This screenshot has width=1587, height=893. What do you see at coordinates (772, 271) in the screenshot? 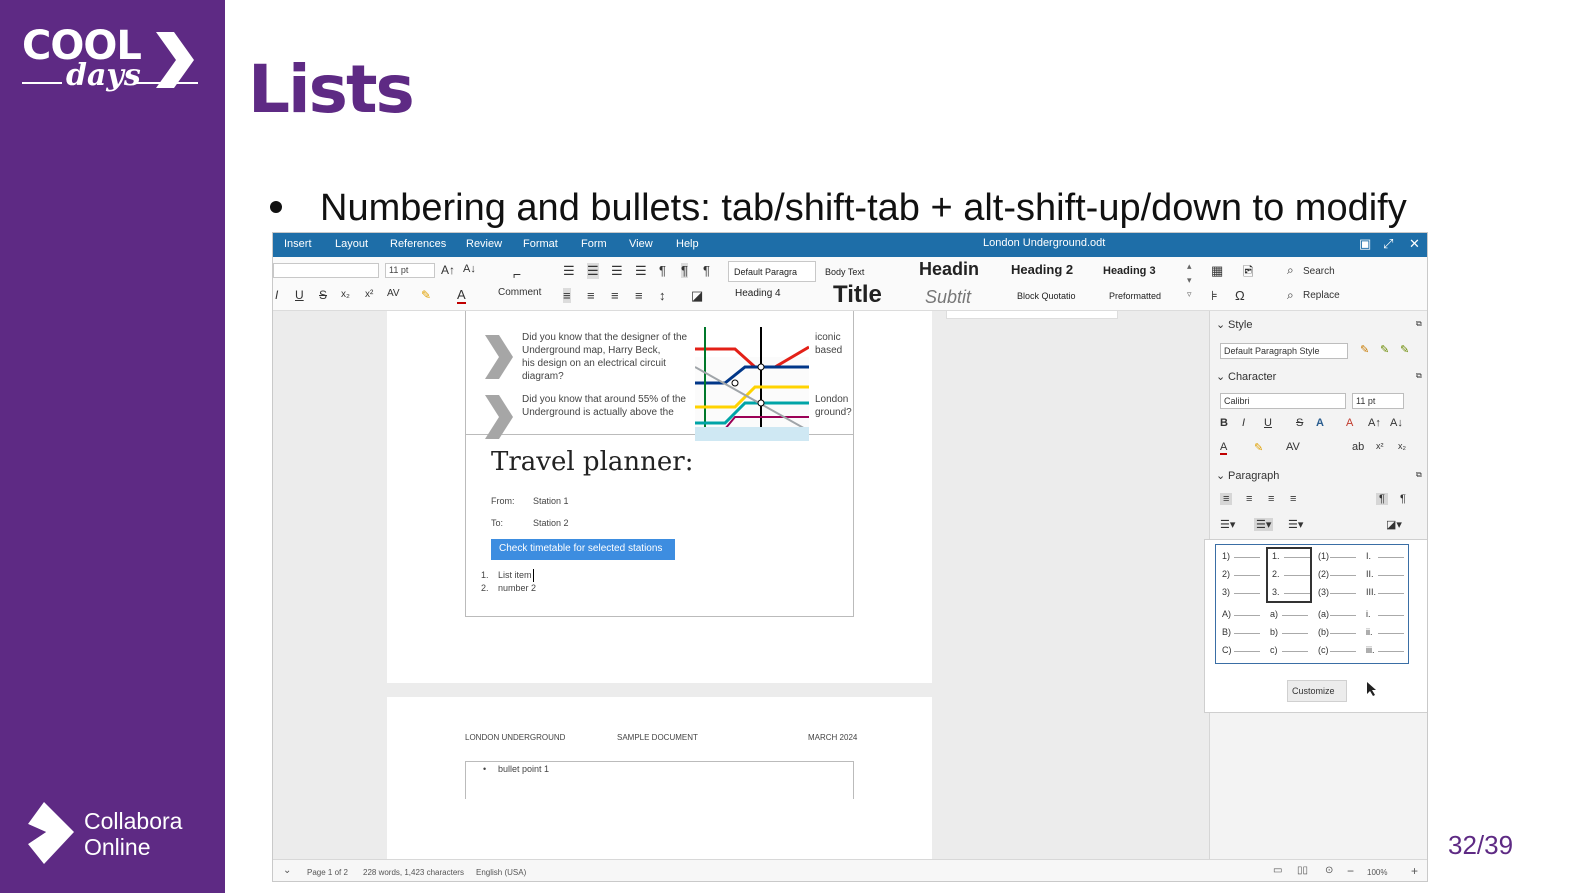
I see `style-default-paragraph: Default Paragra` at bounding box center [772, 271].